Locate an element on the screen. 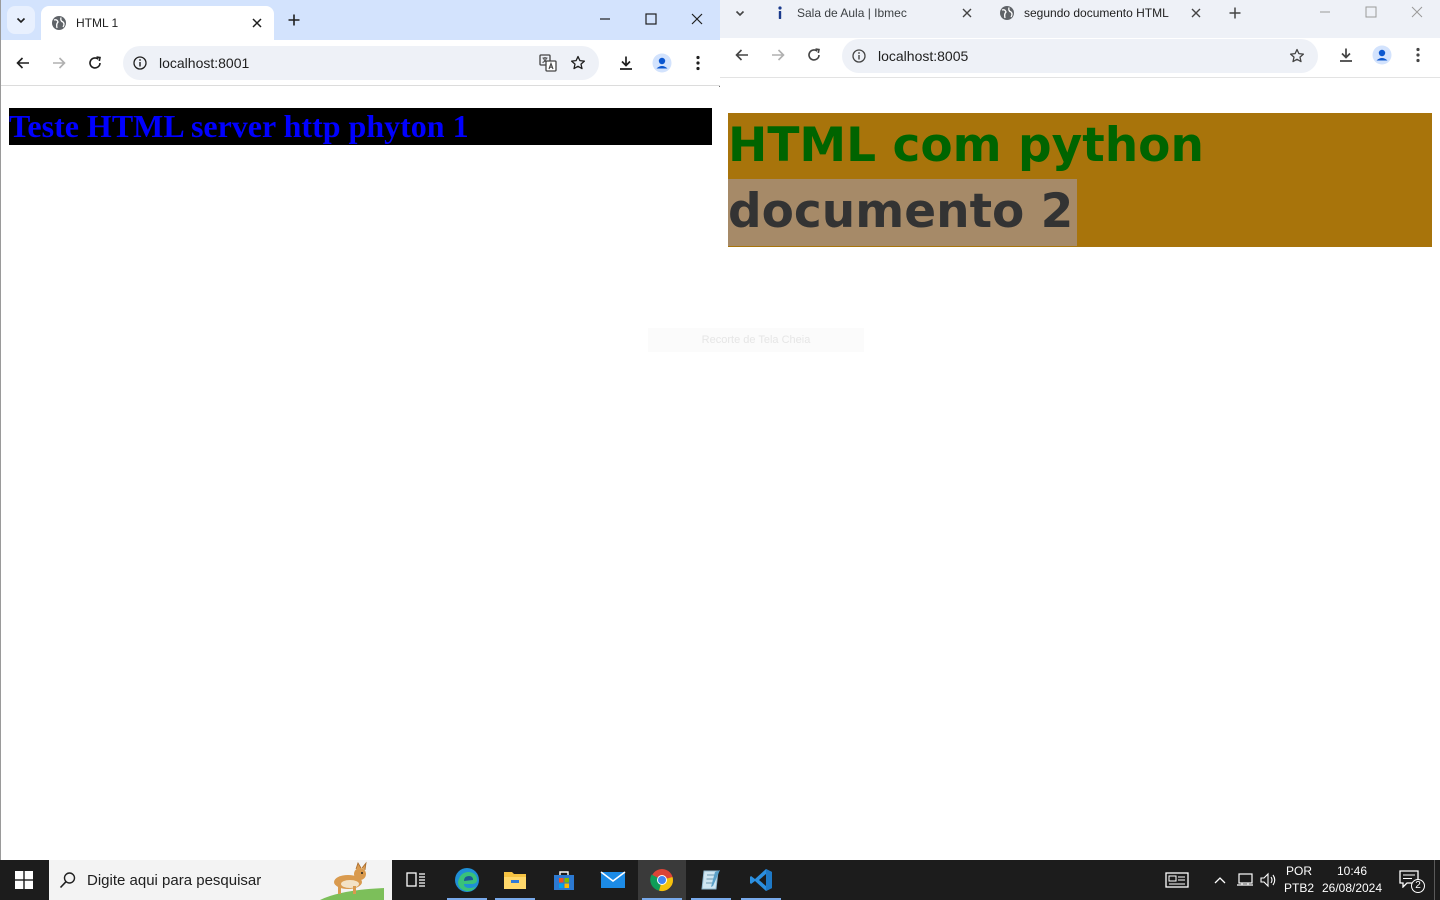 The image size is (1440, 900). taskbar-notes-app is located at coordinates (711, 880).